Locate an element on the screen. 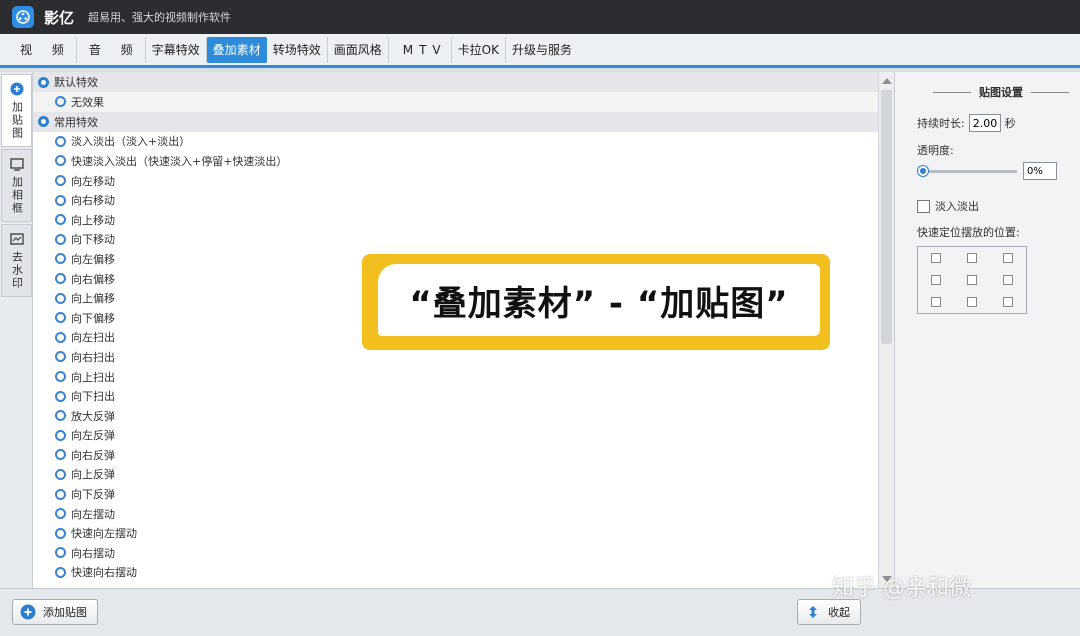  add-sticker-label: 添加贴图 is located at coordinates (65, 612).